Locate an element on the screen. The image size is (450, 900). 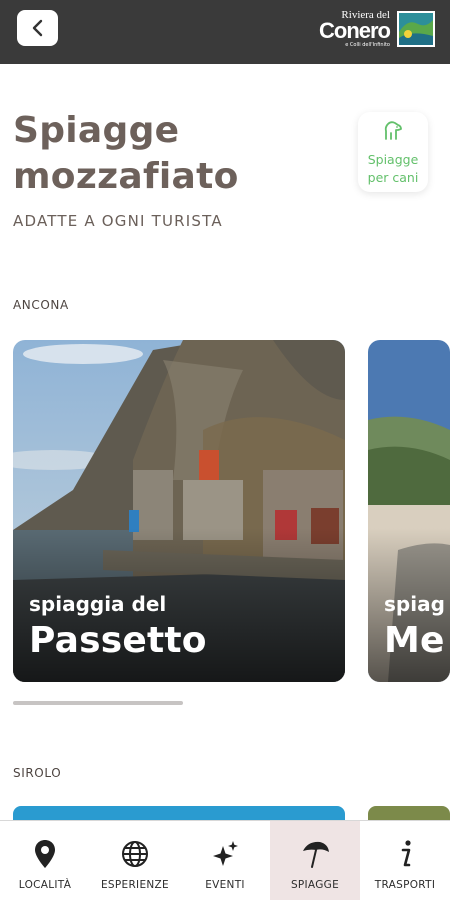
chevron-left-icon is located at coordinates (37, 28).